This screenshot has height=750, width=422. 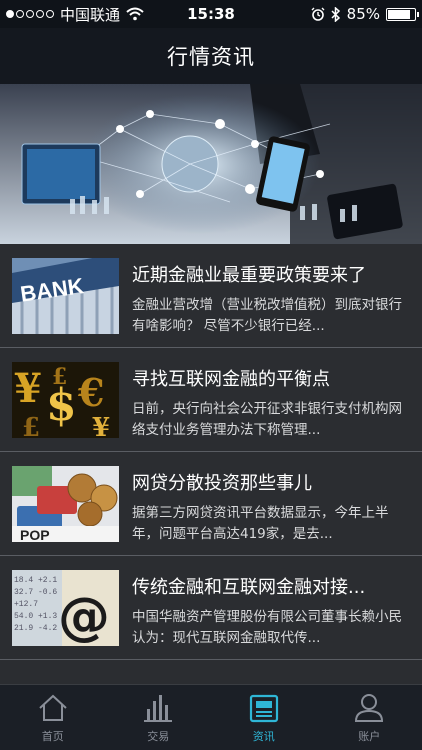 I want to click on svg-text: 32.7 -0.6, so click(x=35, y=592).